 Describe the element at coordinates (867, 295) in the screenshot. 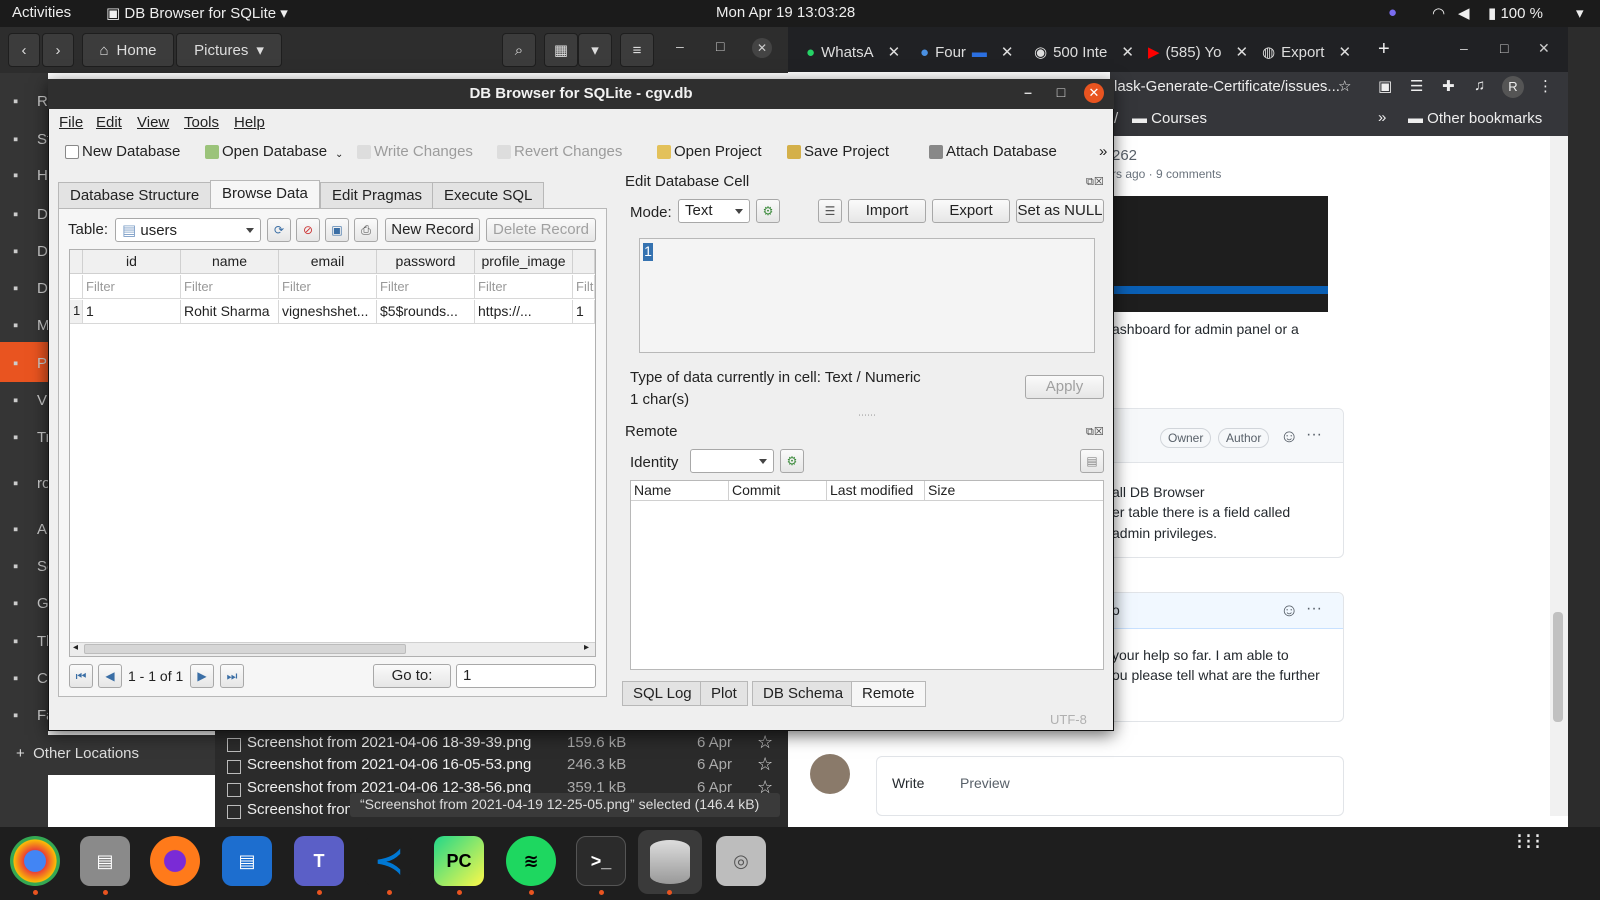

I see `cell-editor-textarea` at that location.